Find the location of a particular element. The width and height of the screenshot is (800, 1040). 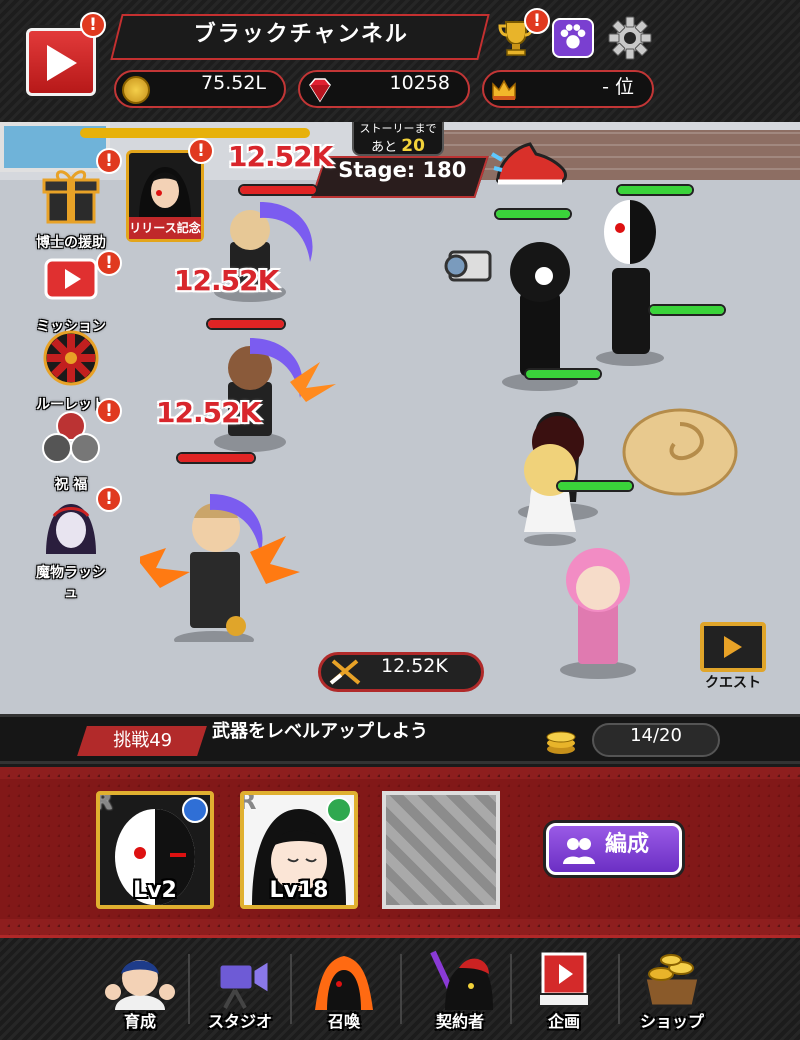

nav-label: 企画 is located at coordinates (563, 1021).